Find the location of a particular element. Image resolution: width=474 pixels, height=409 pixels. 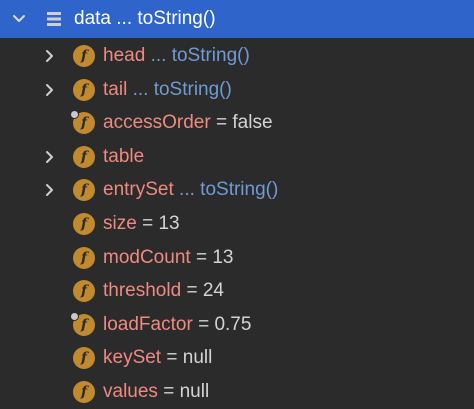

tree-row-threshold: f threshold = 24 is located at coordinates (237, 291).